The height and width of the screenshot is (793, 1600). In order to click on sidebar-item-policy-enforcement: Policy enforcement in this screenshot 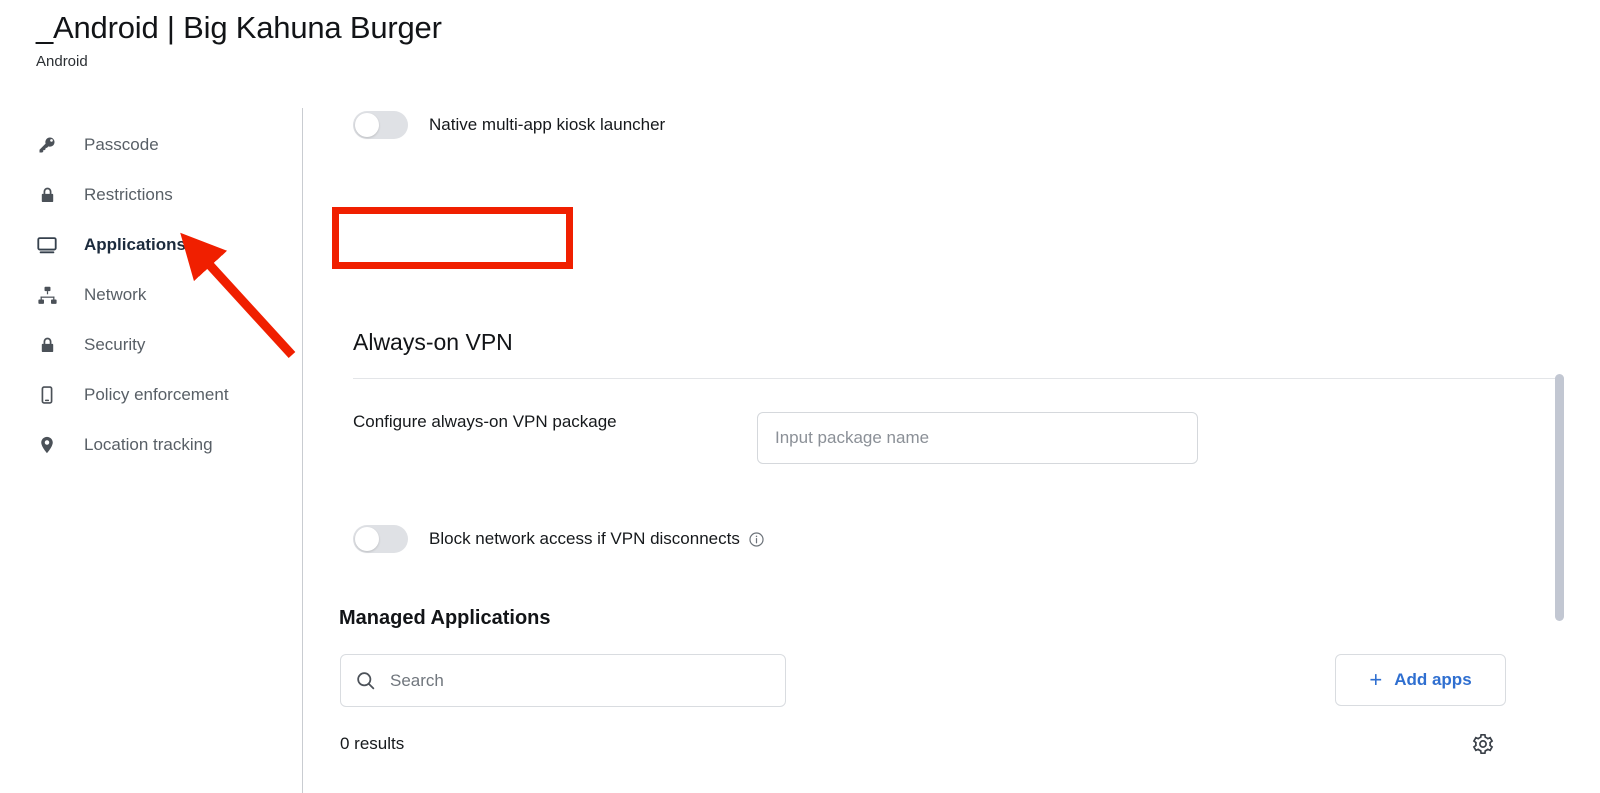, I will do `click(161, 395)`.